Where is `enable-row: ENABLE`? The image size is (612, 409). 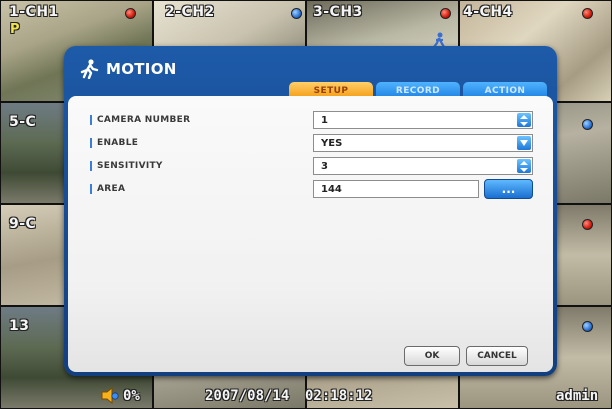 enable-row: ENABLE is located at coordinates (114, 143).